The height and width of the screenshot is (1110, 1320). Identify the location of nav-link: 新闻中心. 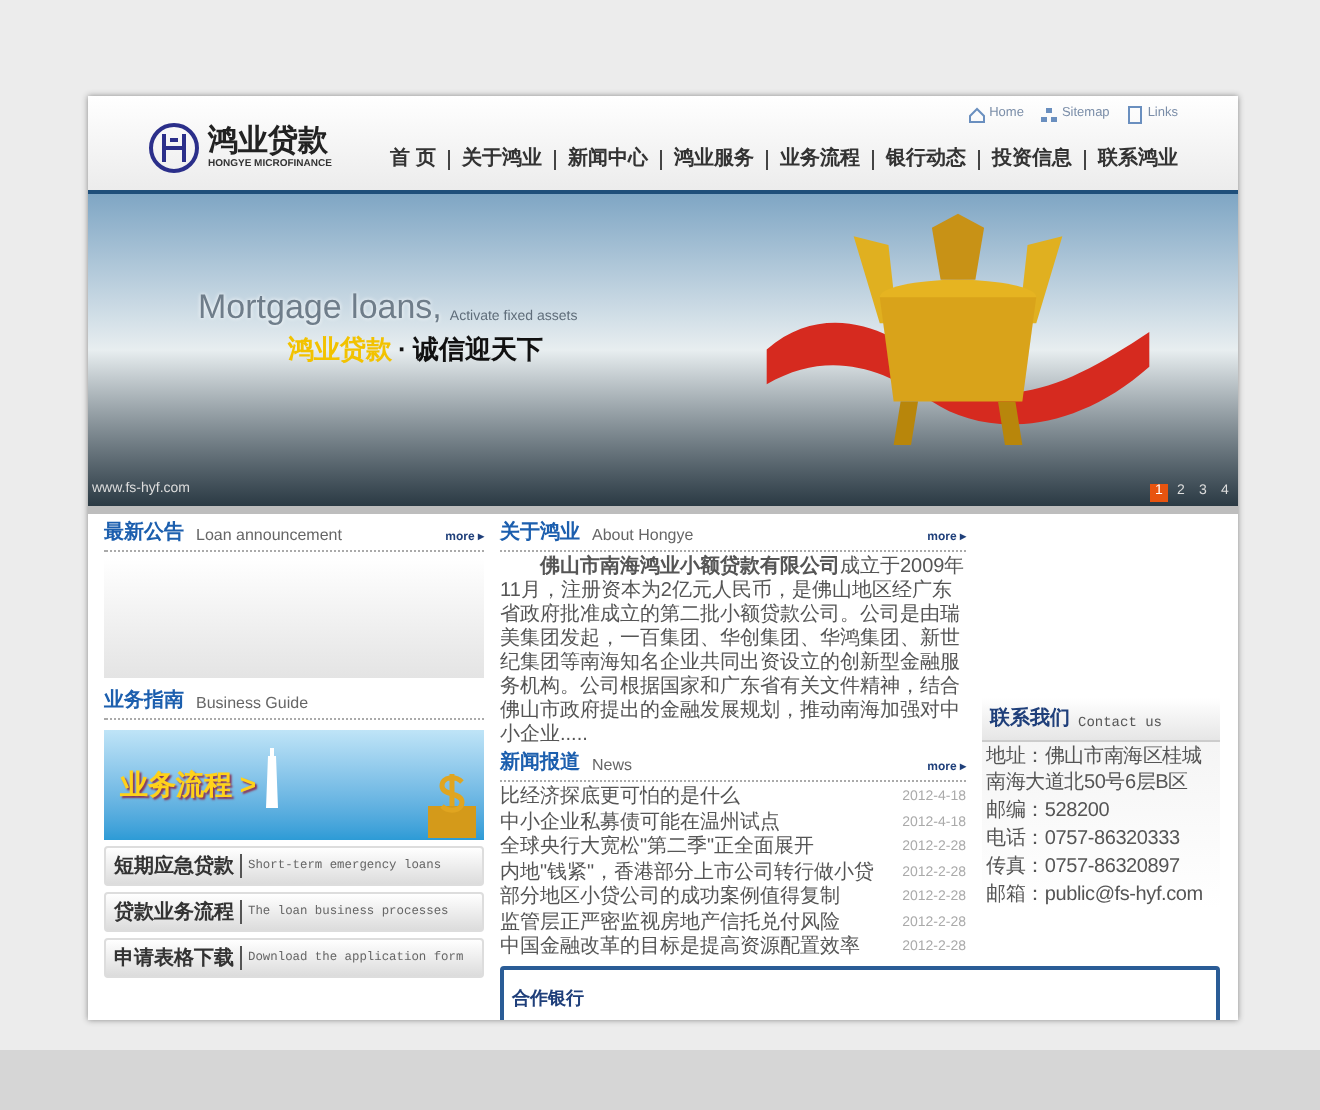
(608, 159).